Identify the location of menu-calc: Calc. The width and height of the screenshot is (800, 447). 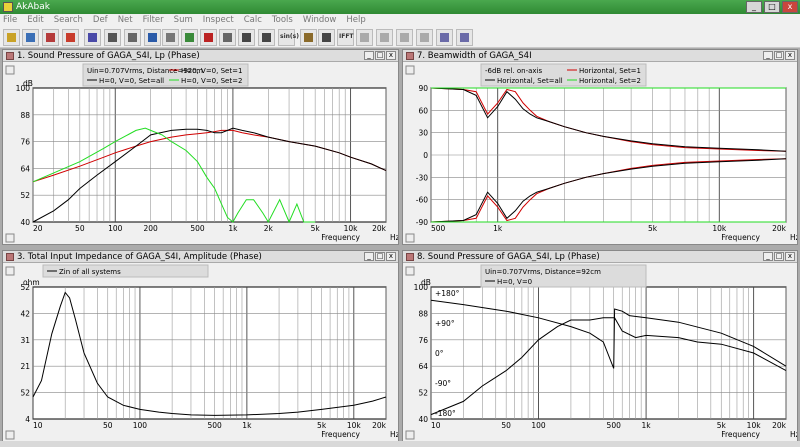
(253, 20).